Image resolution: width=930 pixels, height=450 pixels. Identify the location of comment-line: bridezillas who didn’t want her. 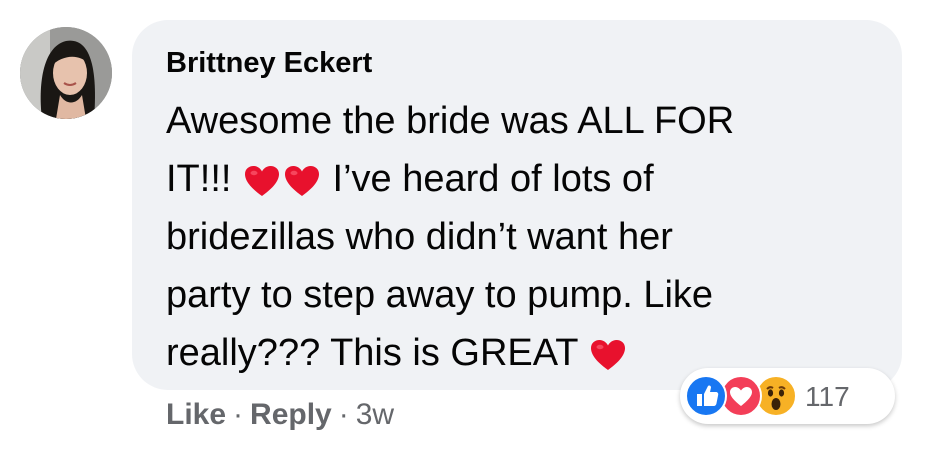
(419, 237).